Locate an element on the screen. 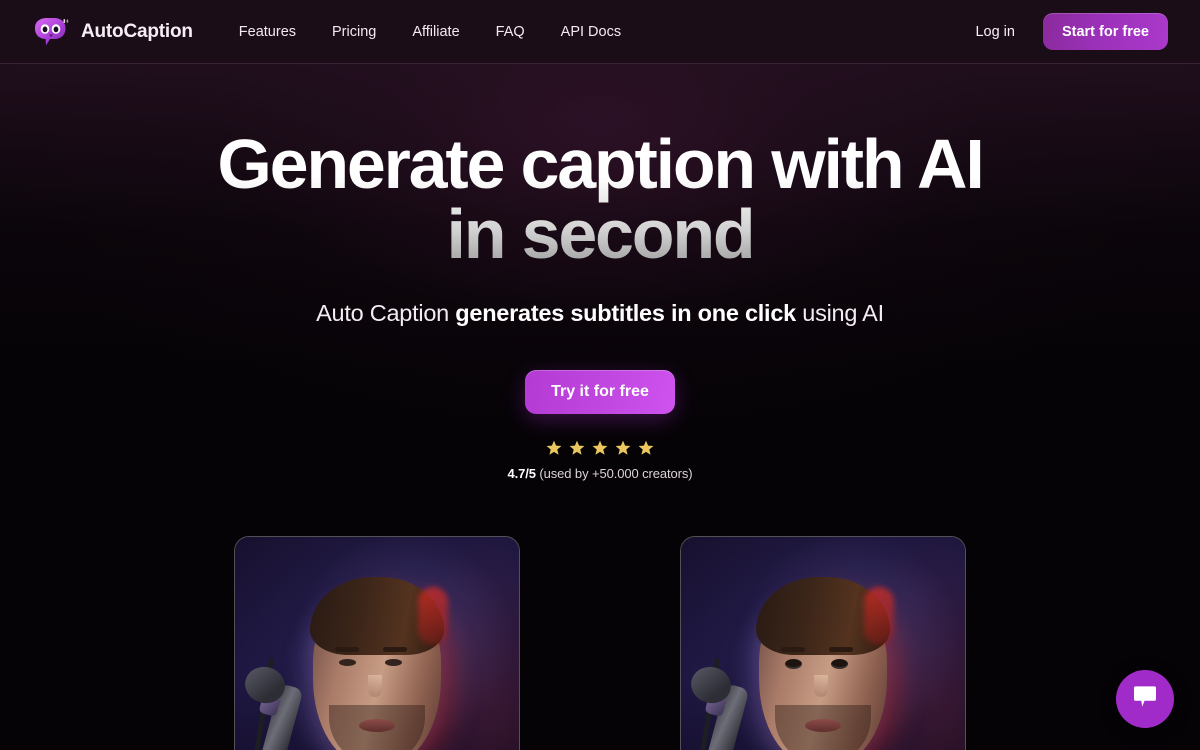 The width and height of the screenshot is (1200, 750). speech-bubble-face-icon is located at coordinates (51, 32).